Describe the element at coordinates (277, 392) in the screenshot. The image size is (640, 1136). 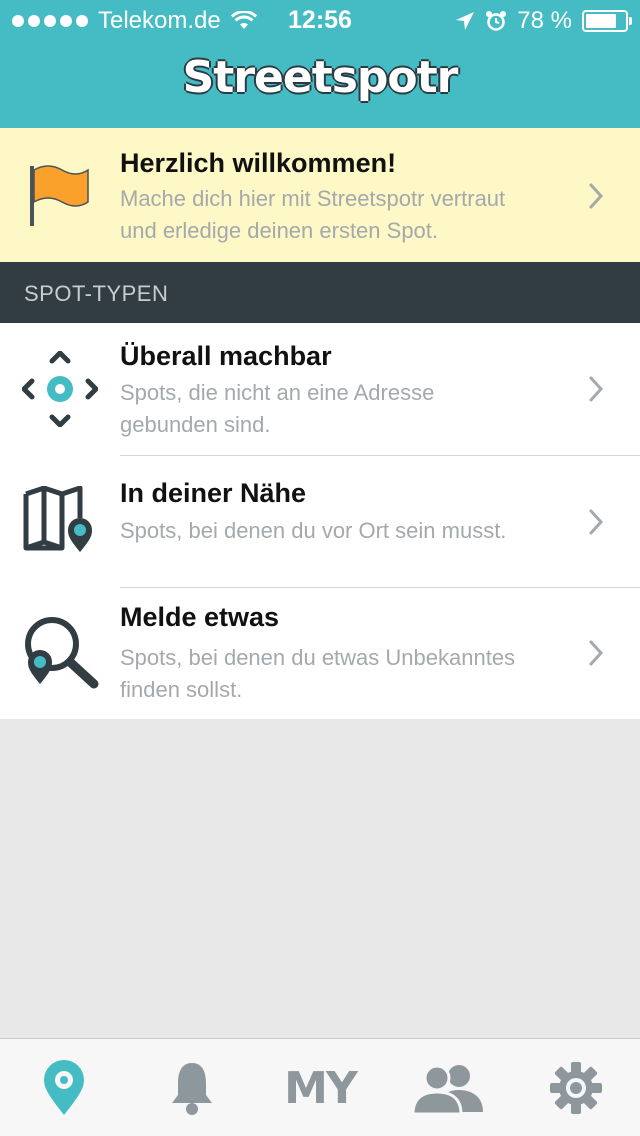
I see `spot-type-desc-line-1: Spots, die nicht an eine Adresse` at that location.